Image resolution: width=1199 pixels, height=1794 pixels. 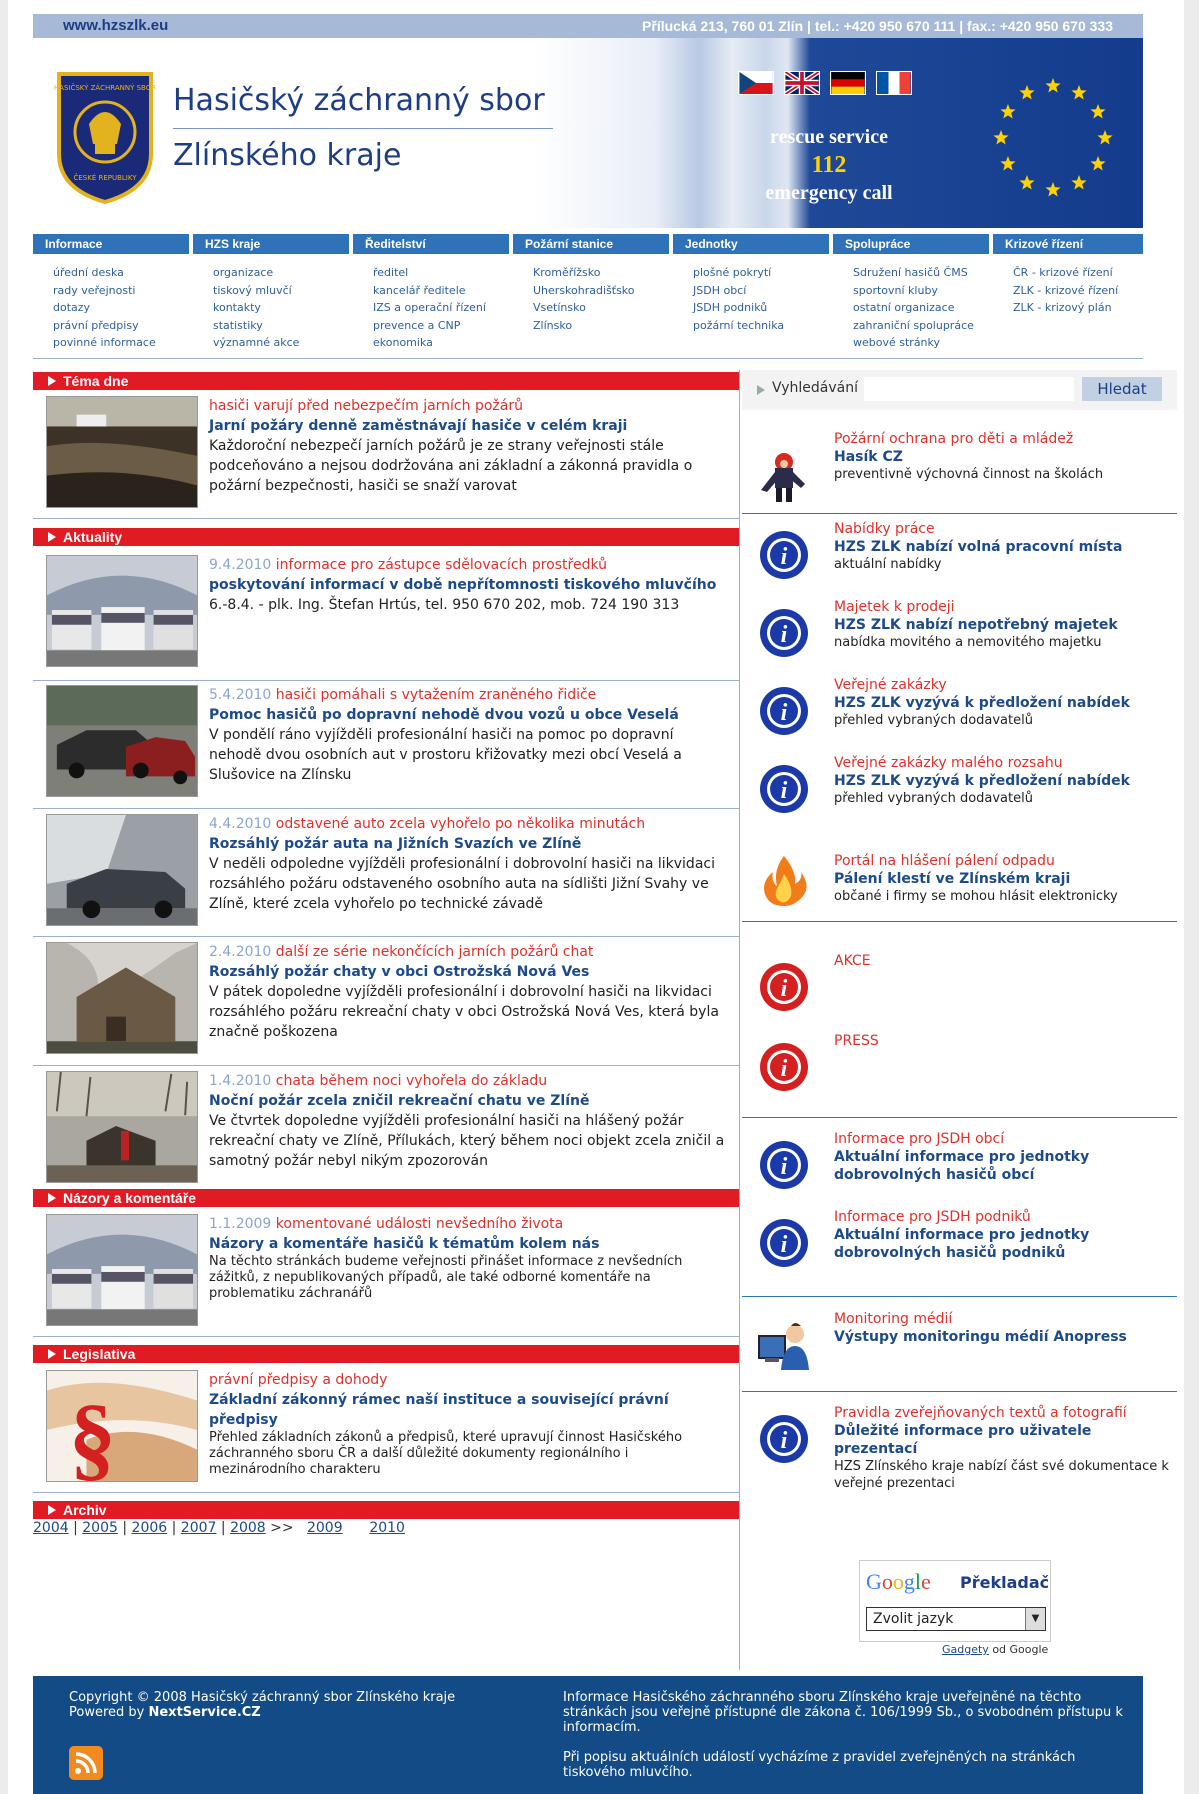 What do you see at coordinates (913, 343) in the screenshot?
I see `nav-link: webové stránky` at bounding box center [913, 343].